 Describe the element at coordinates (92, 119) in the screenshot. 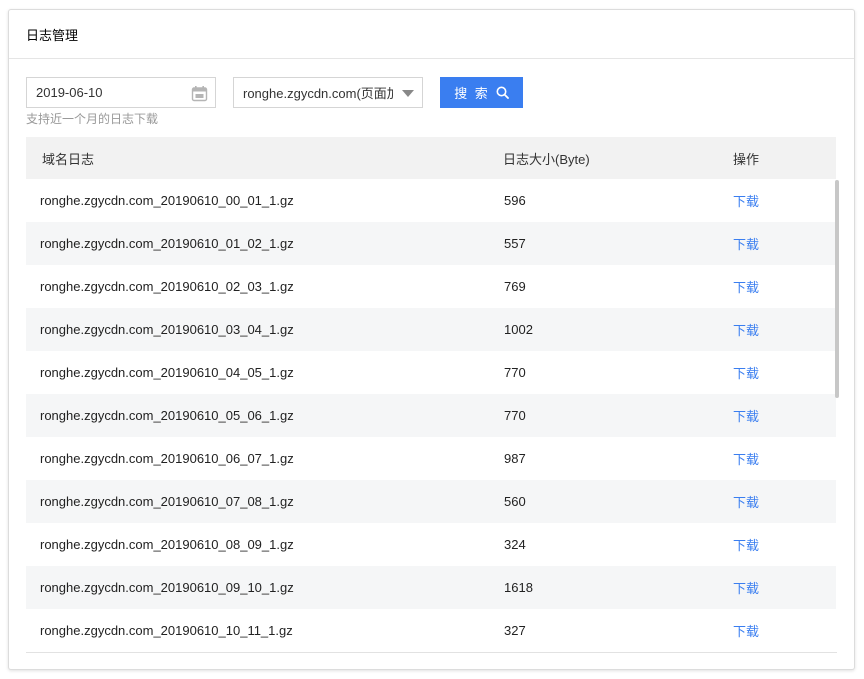

I see `date-range-hint: 支持近一个月的日志下载` at that location.